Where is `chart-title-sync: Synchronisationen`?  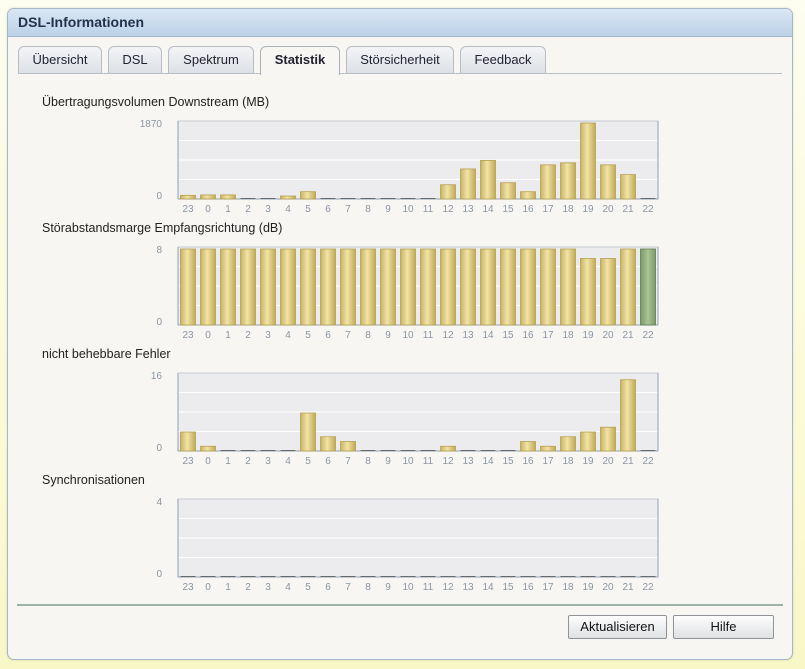 chart-title-sync: Synchronisationen is located at coordinates (93, 480).